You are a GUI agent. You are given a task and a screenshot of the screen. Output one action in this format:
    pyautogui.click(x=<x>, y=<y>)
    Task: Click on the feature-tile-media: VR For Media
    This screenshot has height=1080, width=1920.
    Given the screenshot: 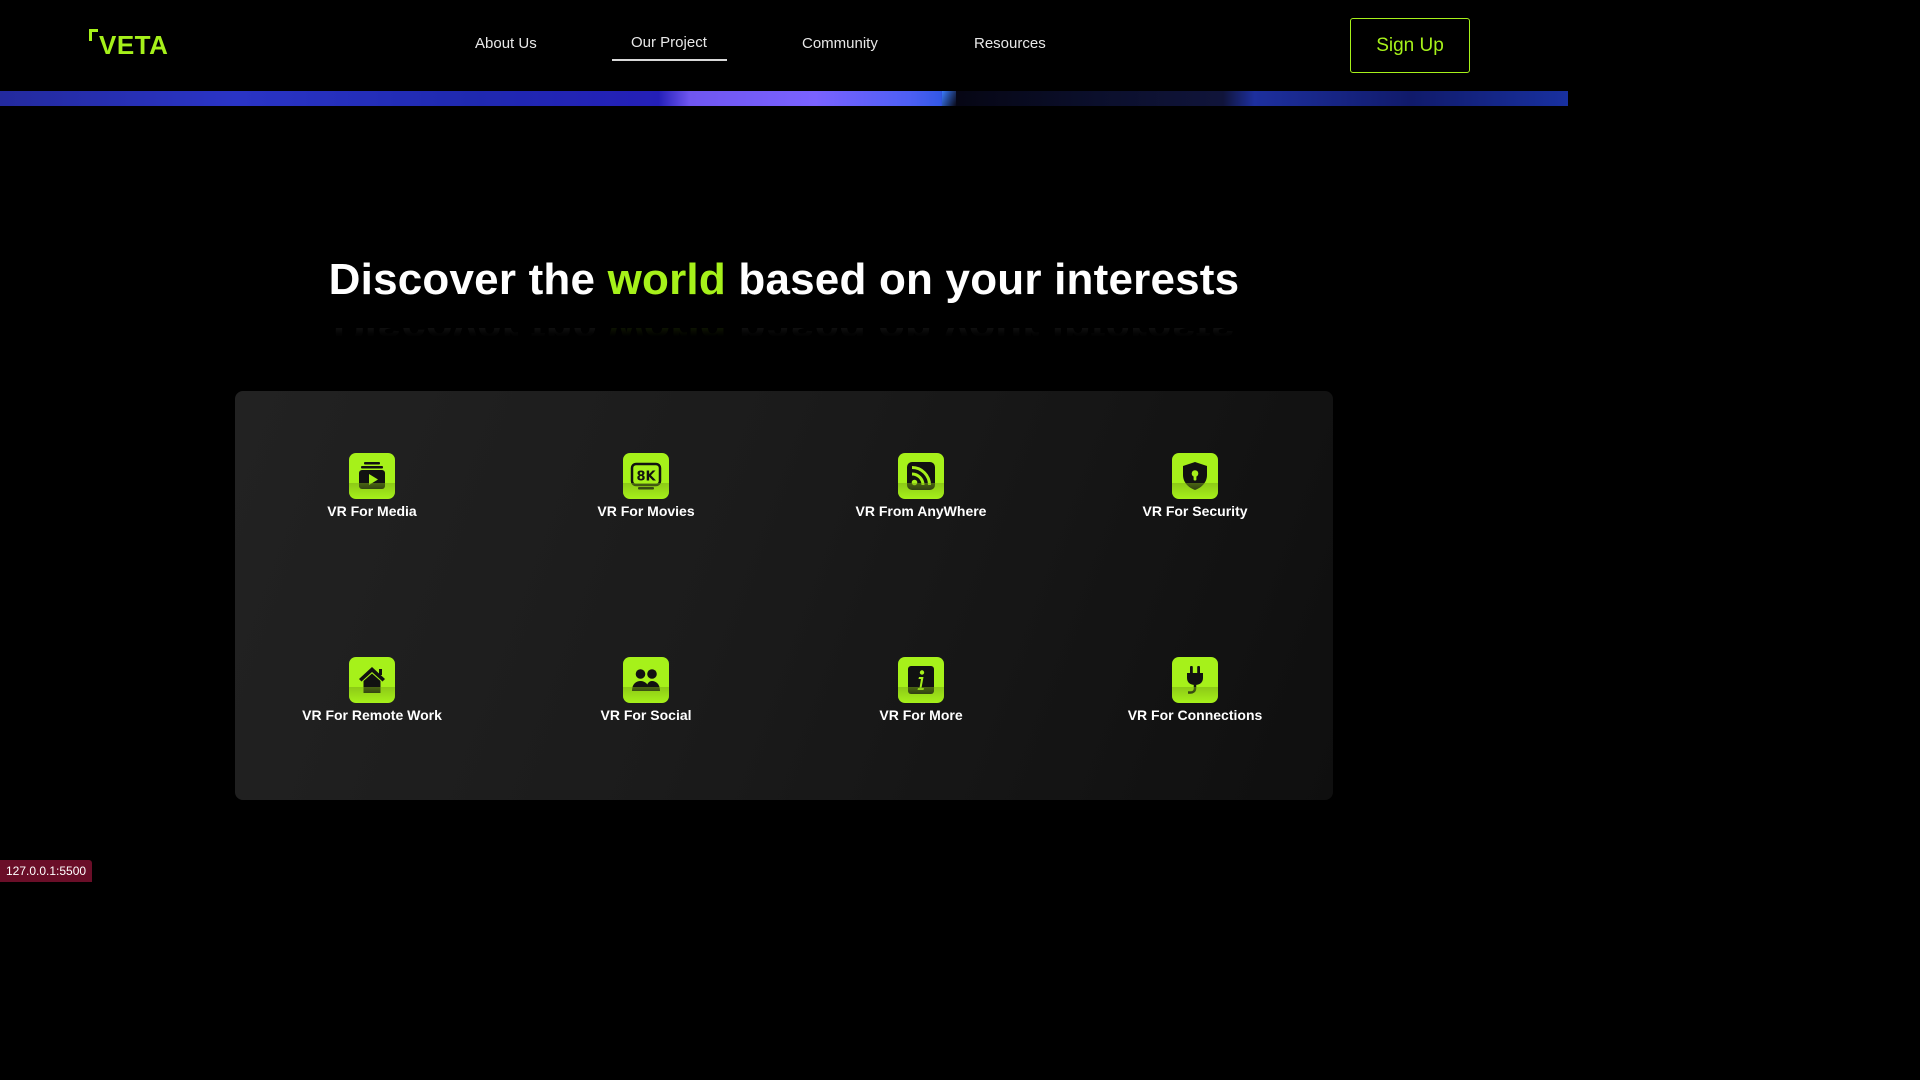 What is the action you would take?
    pyautogui.click(x=372, y=486)
    